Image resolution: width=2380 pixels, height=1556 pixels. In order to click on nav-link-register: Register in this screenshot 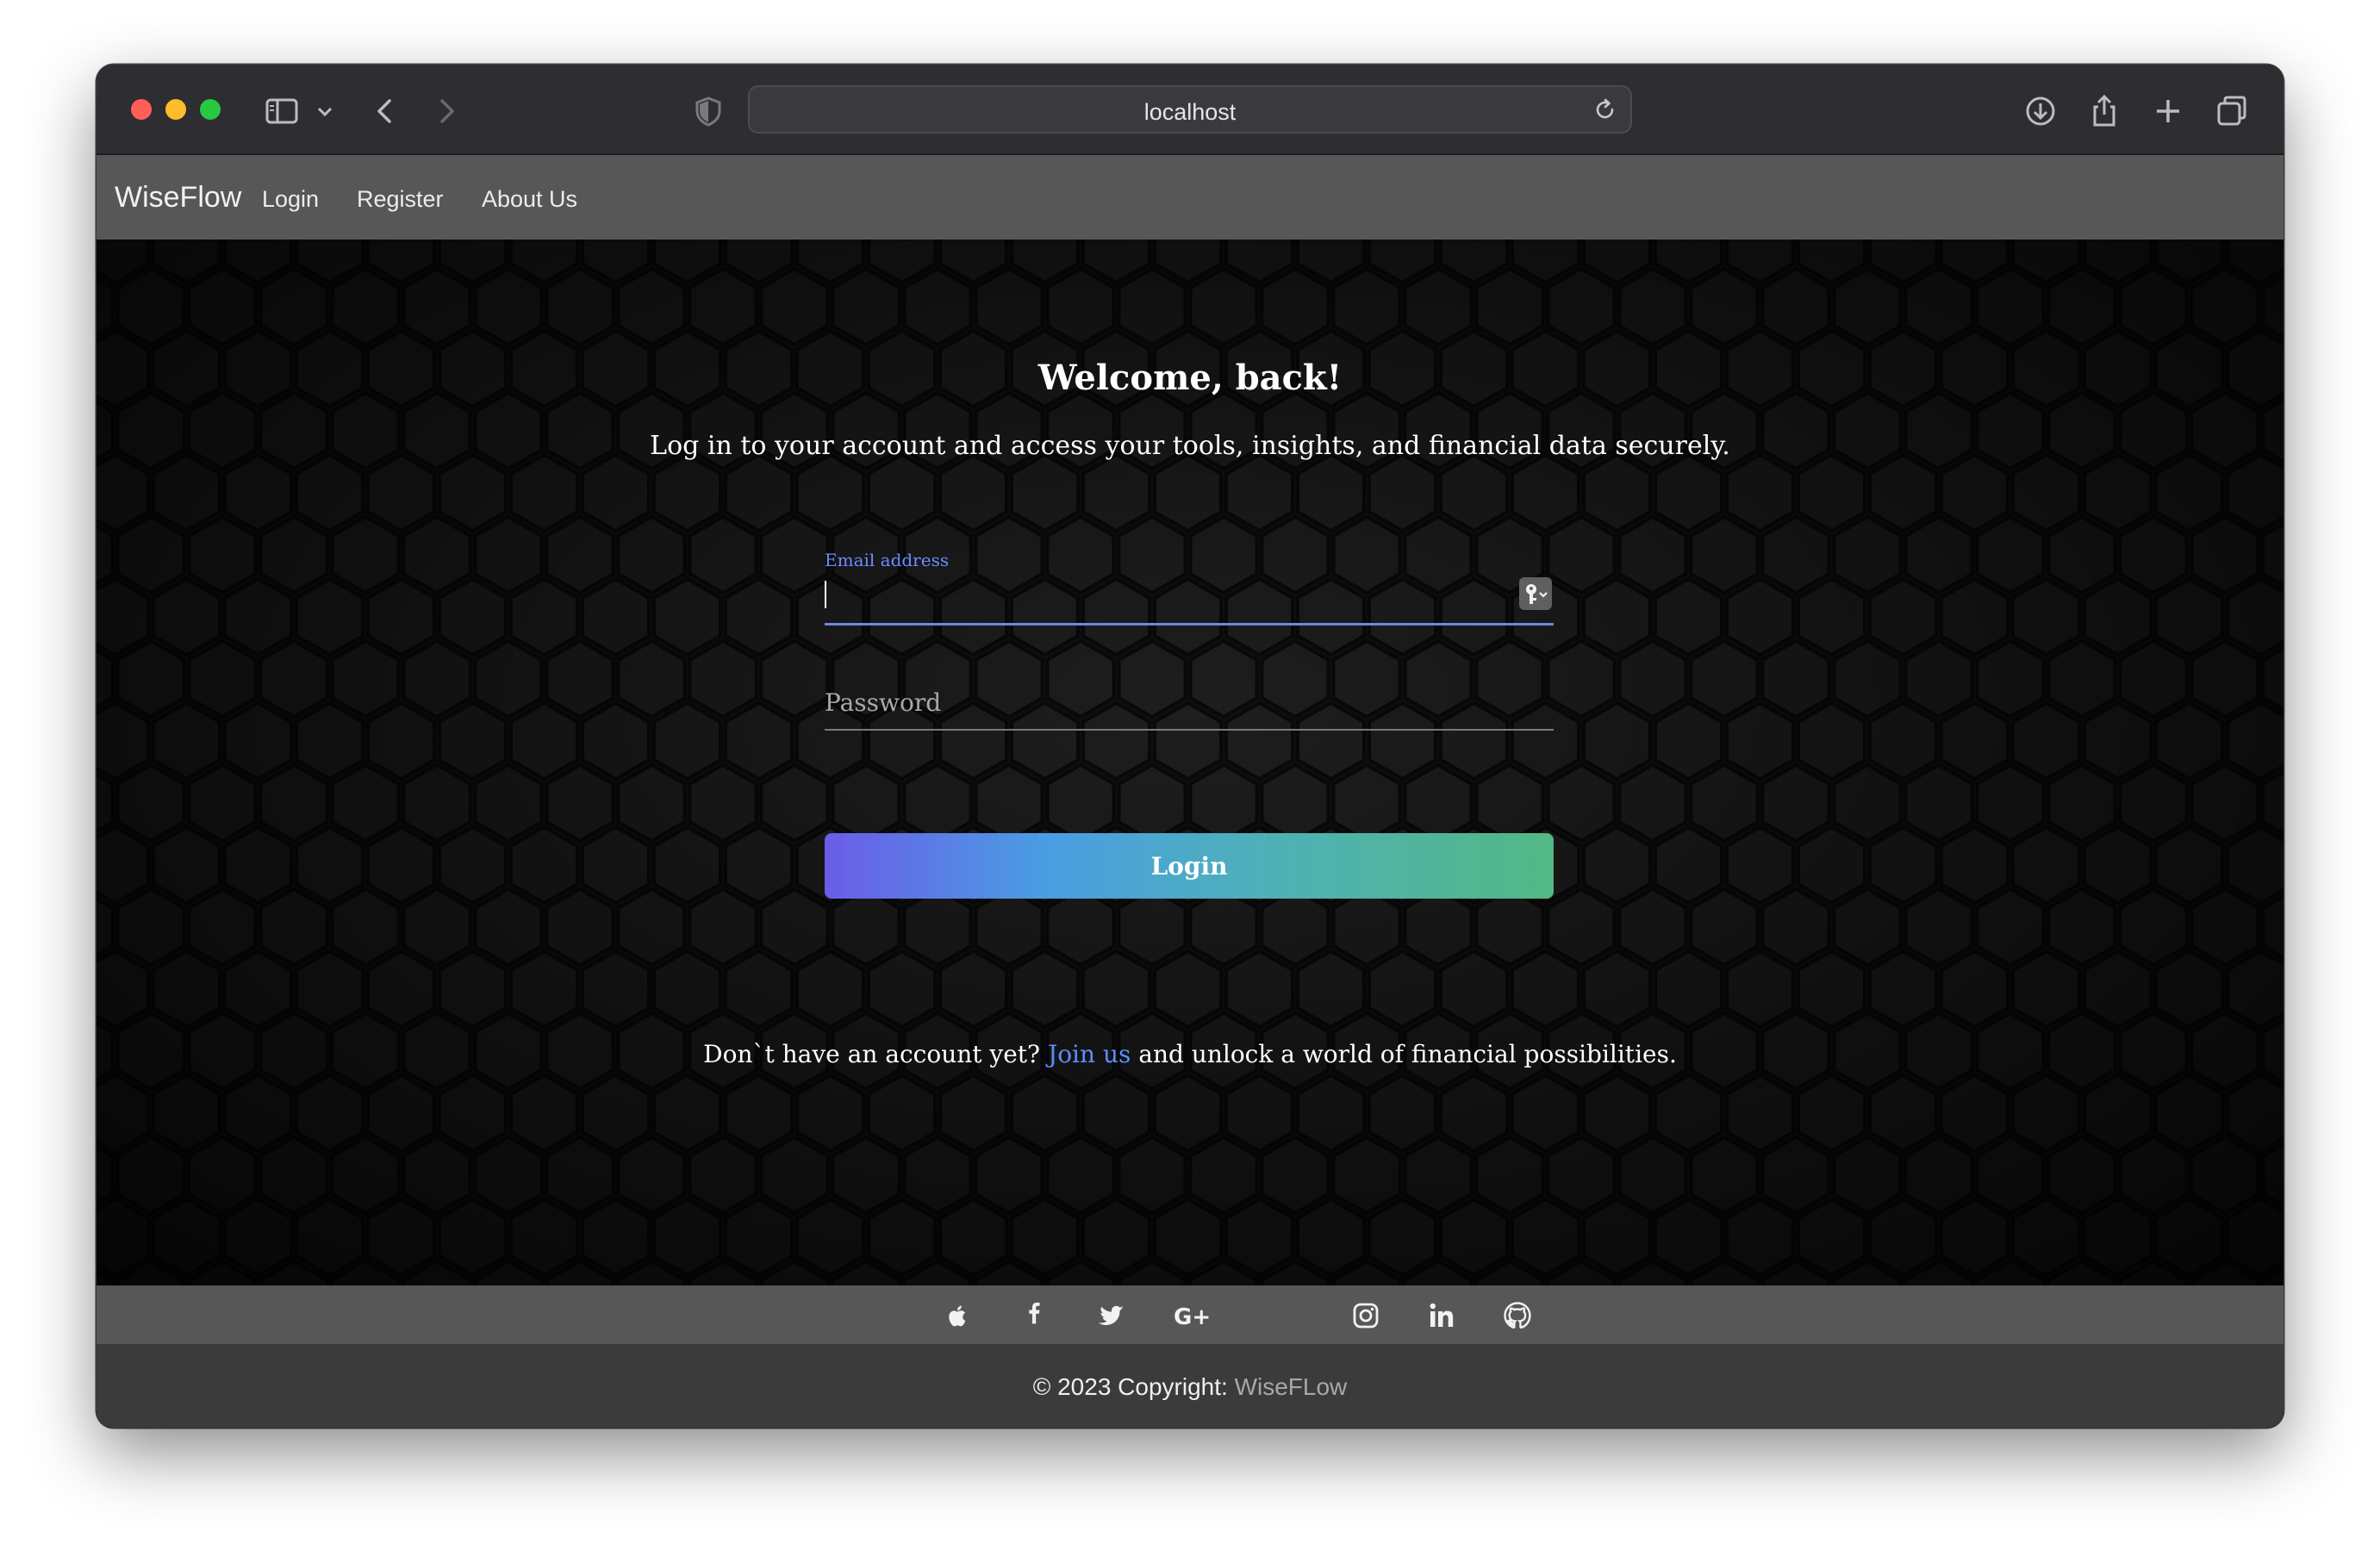, I will do `click(401, 200)`.